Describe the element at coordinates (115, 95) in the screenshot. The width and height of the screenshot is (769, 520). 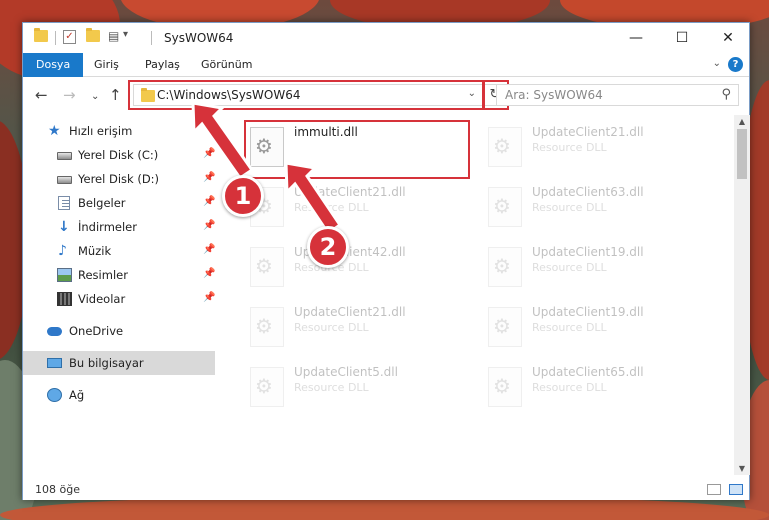
I see `up-button: ↑` at that location.